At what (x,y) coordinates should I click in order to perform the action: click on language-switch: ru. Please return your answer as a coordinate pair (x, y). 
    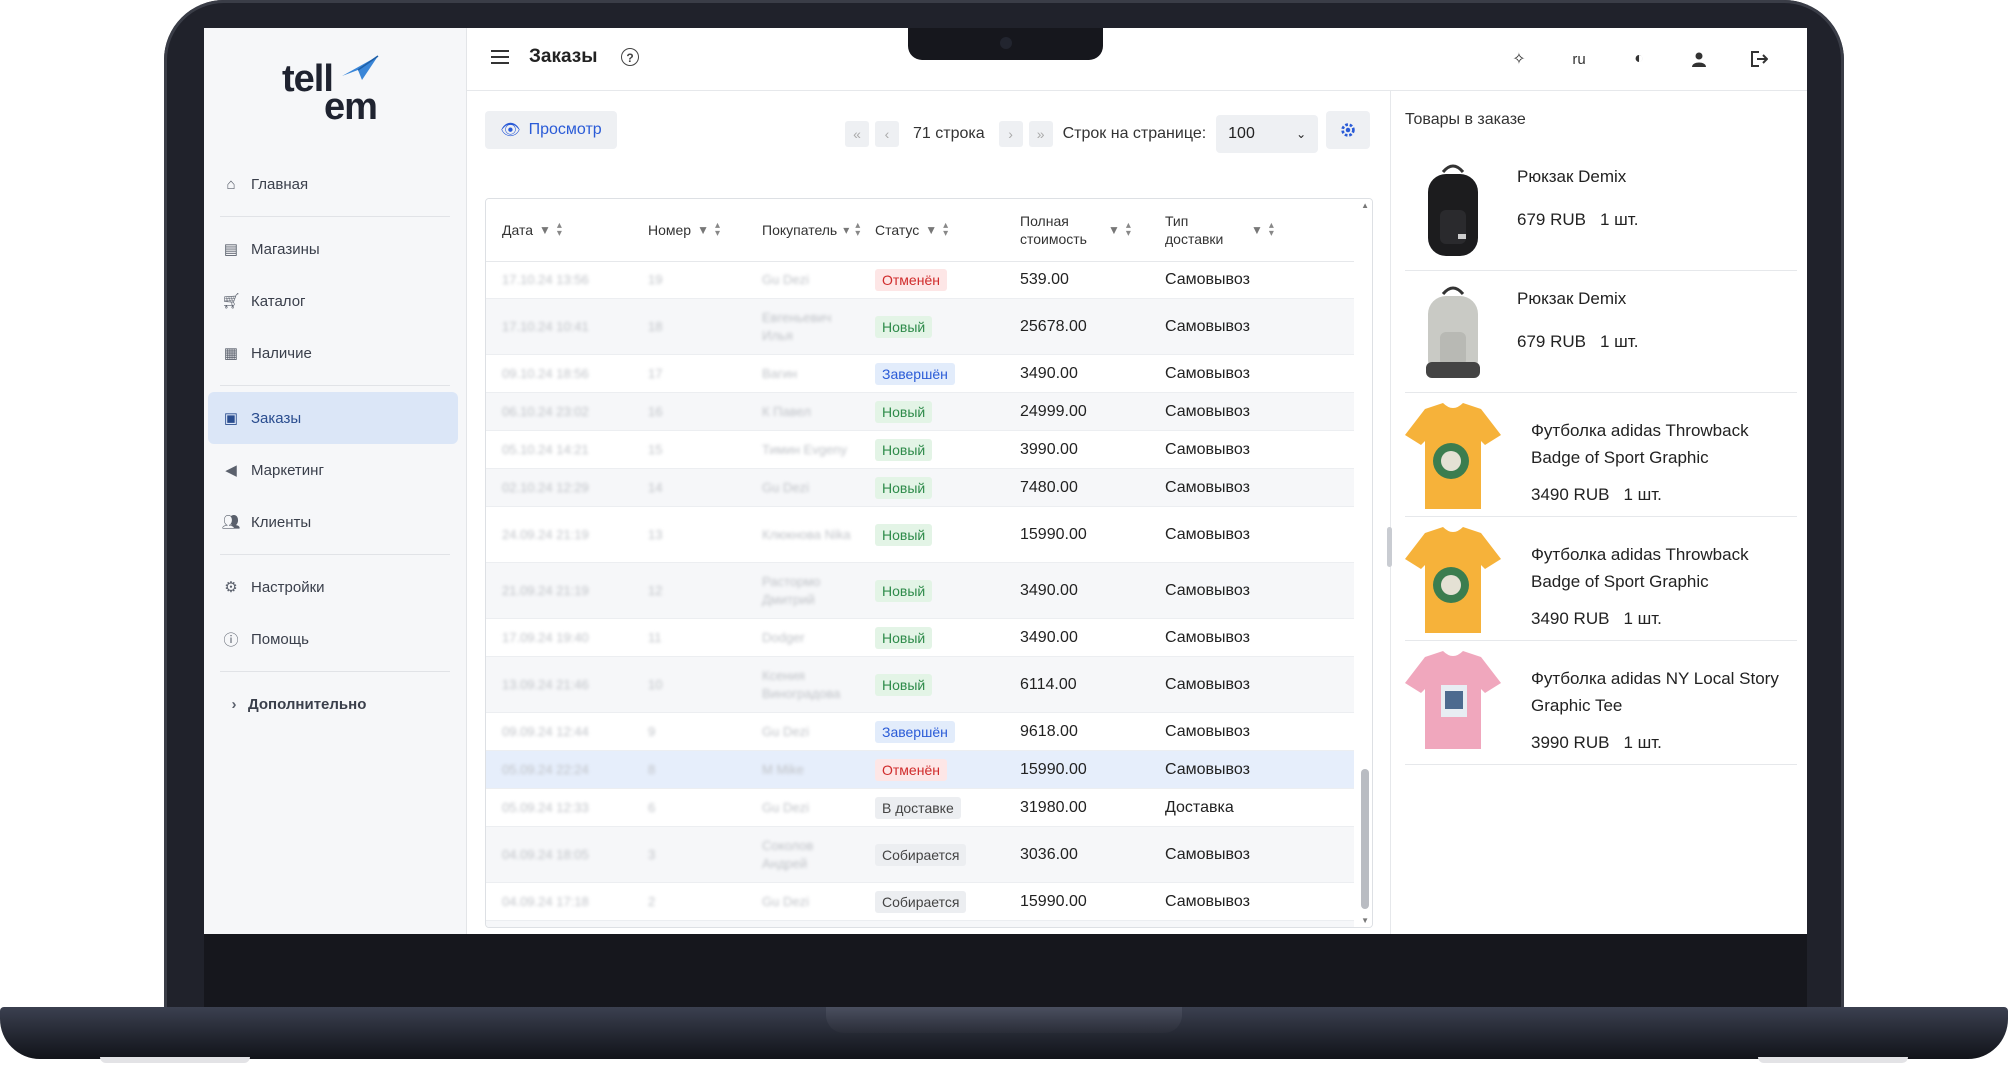
    Looking at the image, I should click on (1579, 59).